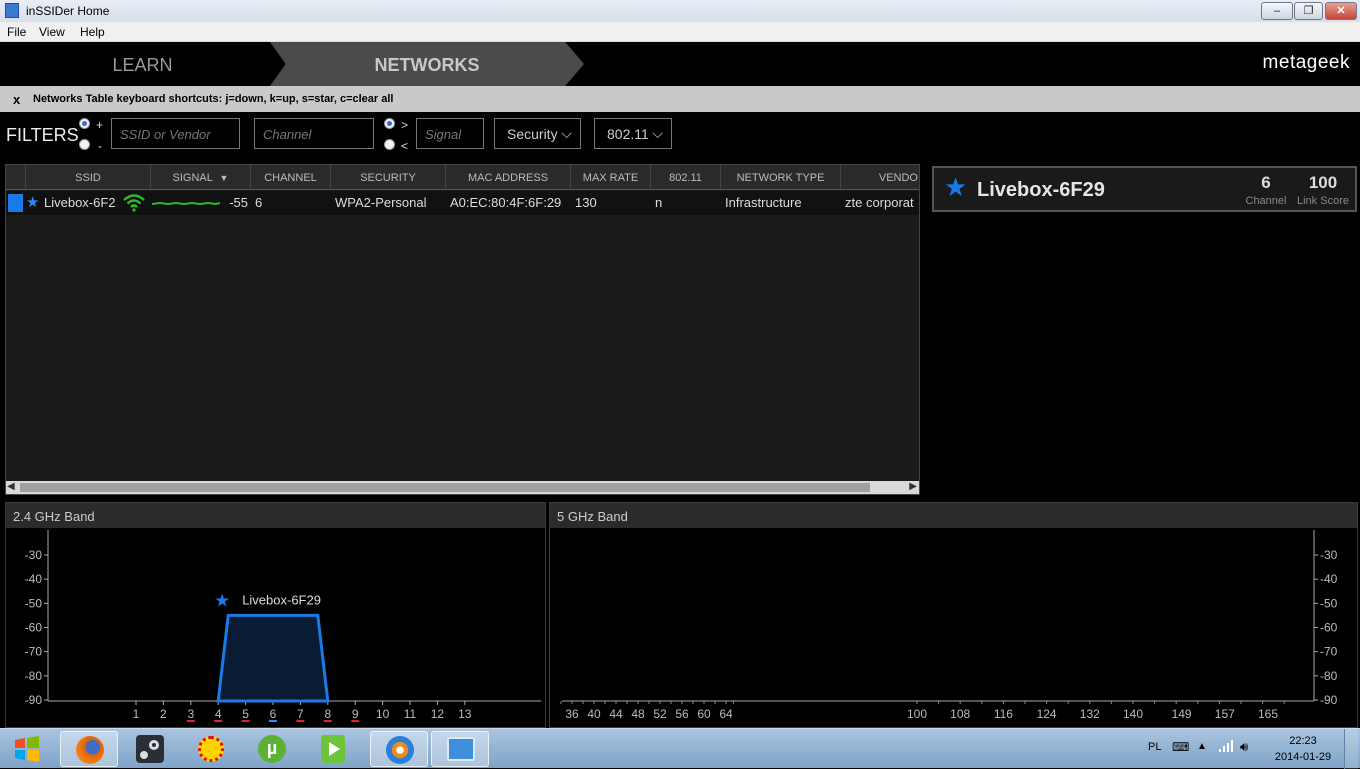 The image size is (1360, 769). I want to click on app-icon, so click(12, 10).